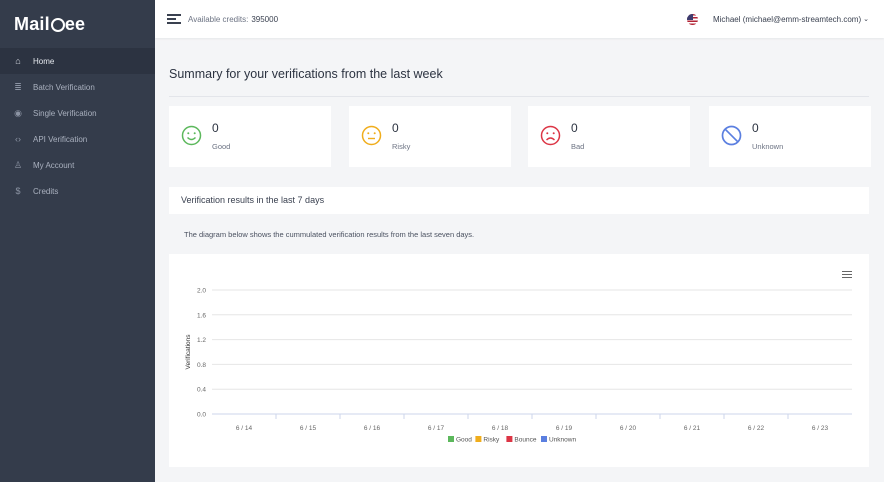 This screenshot has width=884, height=482. I want to click on brand-suffix: ee, so click(75, 23).